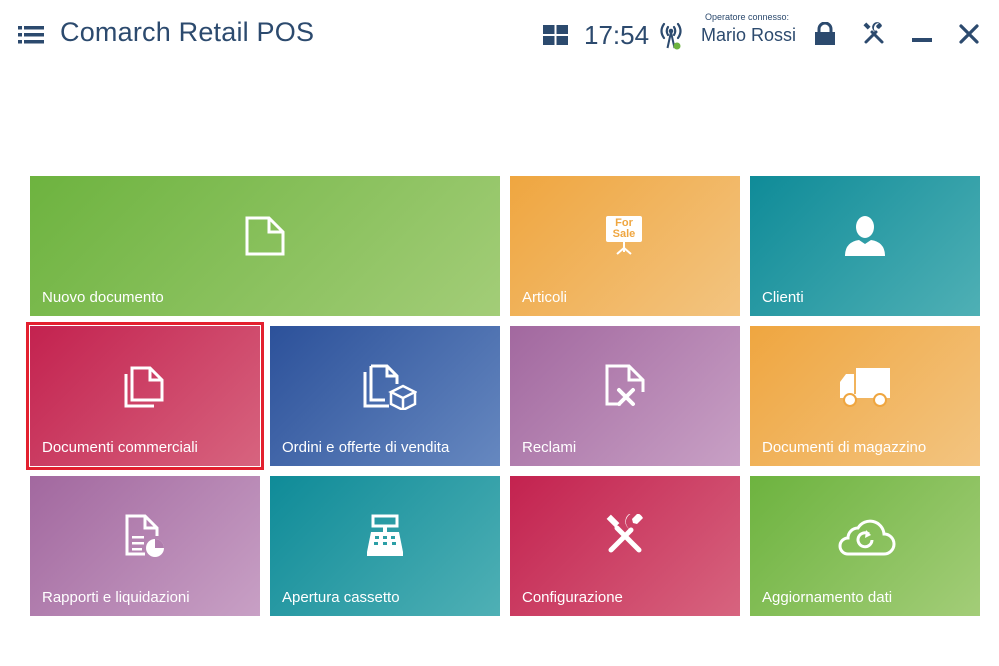 The image size is (999, 666). Describe the element at coordinates (874, 34) in the screenshot. I see `settings-tools-icon` at that location.